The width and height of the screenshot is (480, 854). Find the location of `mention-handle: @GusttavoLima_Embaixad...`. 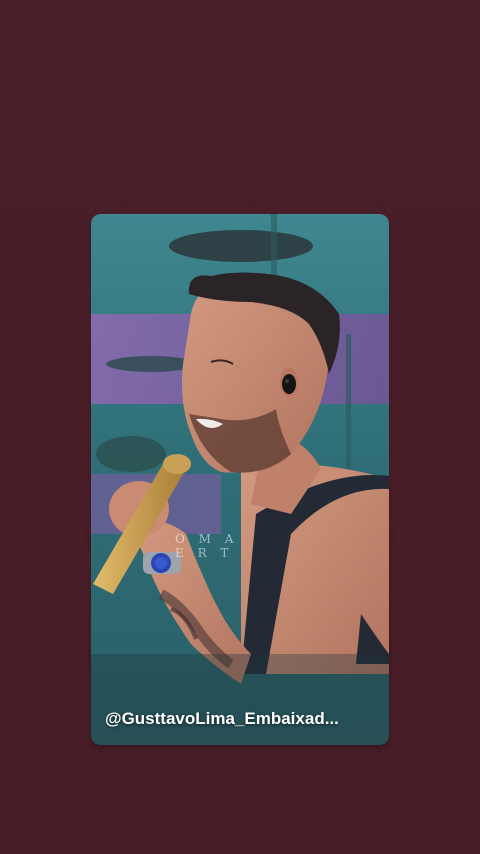

mention-handle: @GusttavoLima_Embaixad... is located at coordinates (240, 719).